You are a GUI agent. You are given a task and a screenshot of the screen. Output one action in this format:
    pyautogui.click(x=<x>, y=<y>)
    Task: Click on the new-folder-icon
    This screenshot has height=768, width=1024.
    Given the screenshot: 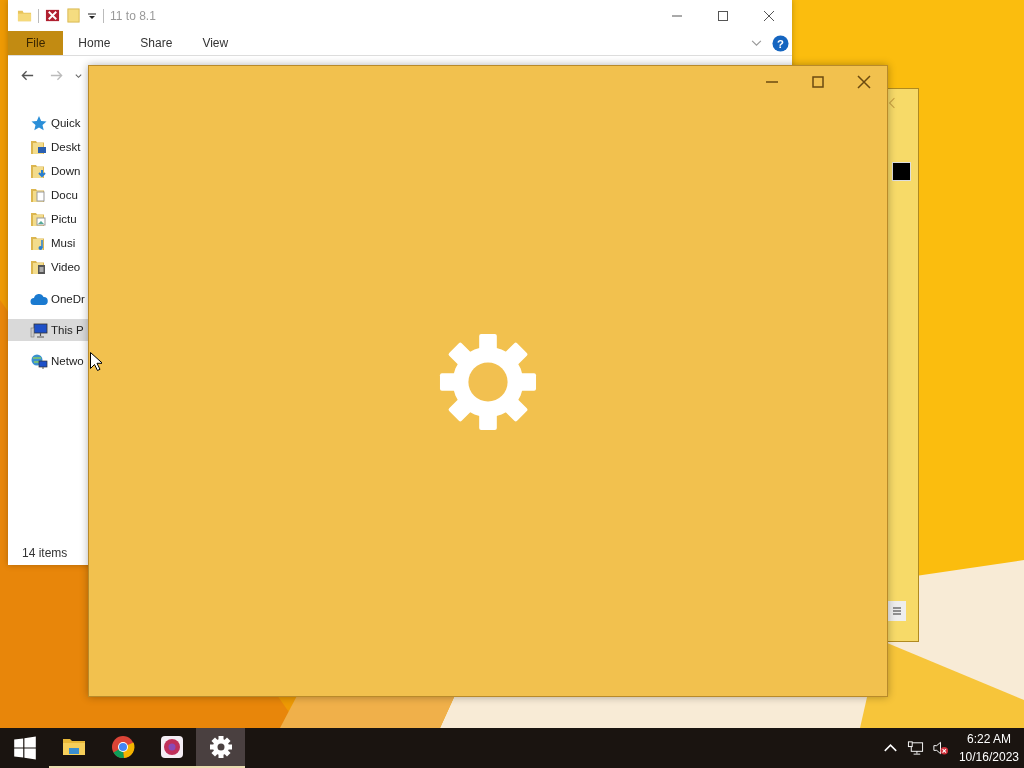 What is the action you would take?
    pyautogui.click(x=73, y=15)
    